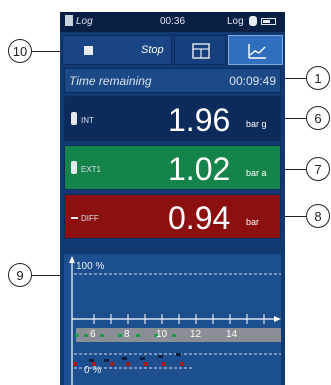 This screenshot has height=385, width=331. What do you see at coordinates (69, 20) in the screenshot?
I see `log-file-icon` at bounding box center [69, 20].